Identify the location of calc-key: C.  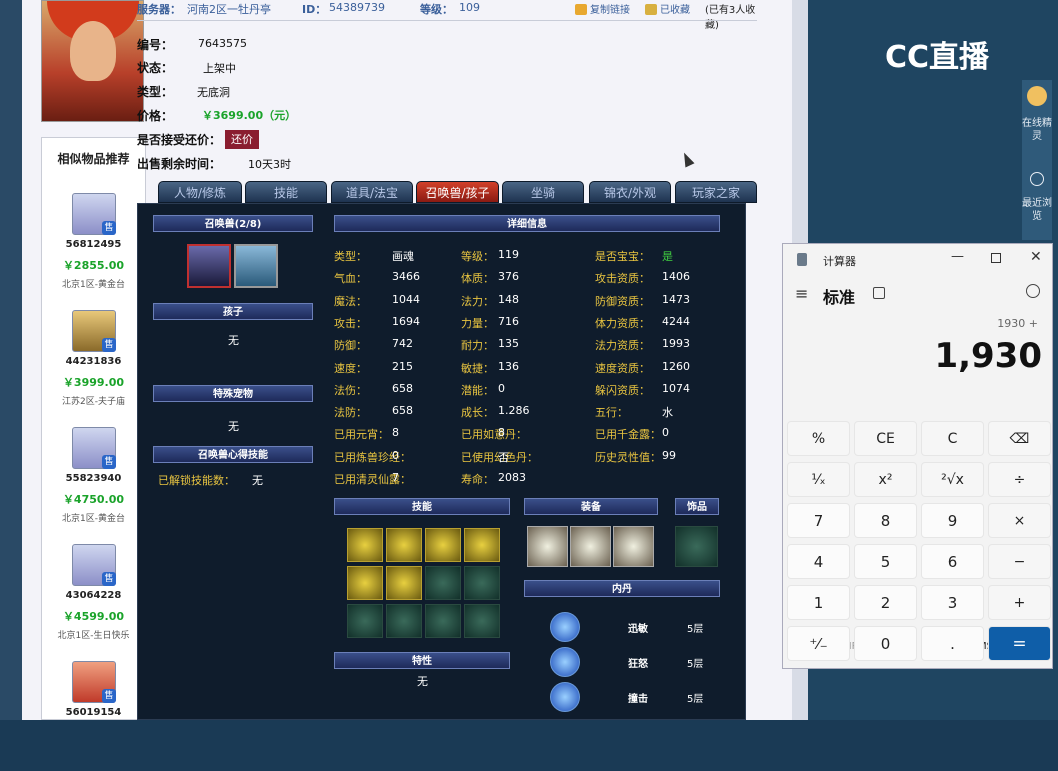
(952, 438).